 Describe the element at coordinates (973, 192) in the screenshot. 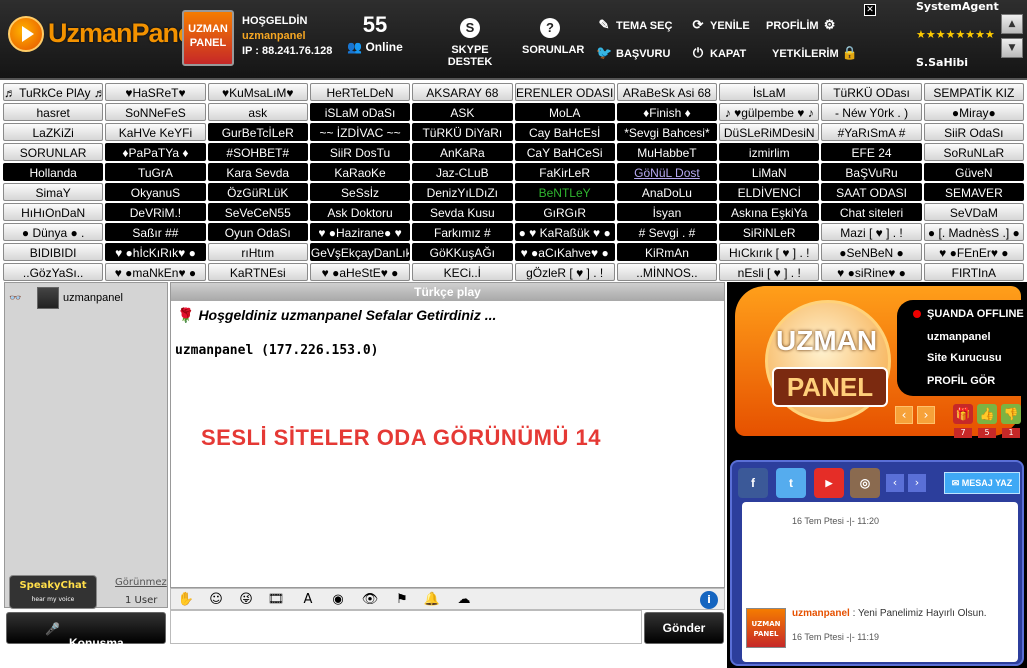

I see `room-button: SEMAVER` at that location.